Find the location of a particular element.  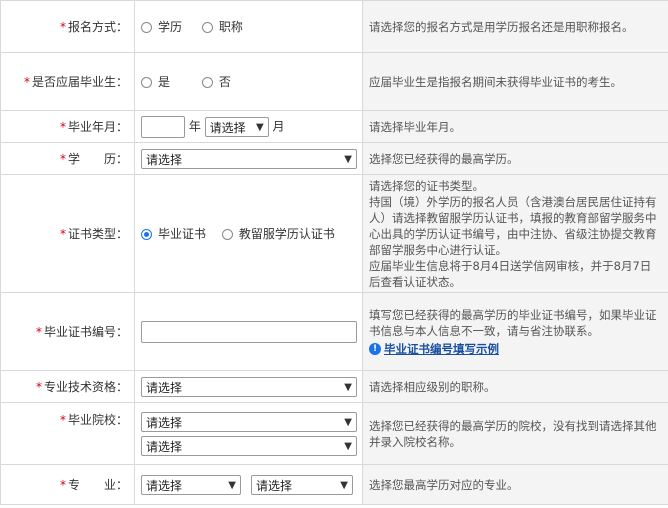

apply-method-option-label: 学历 is located at coordinates (170, 27).